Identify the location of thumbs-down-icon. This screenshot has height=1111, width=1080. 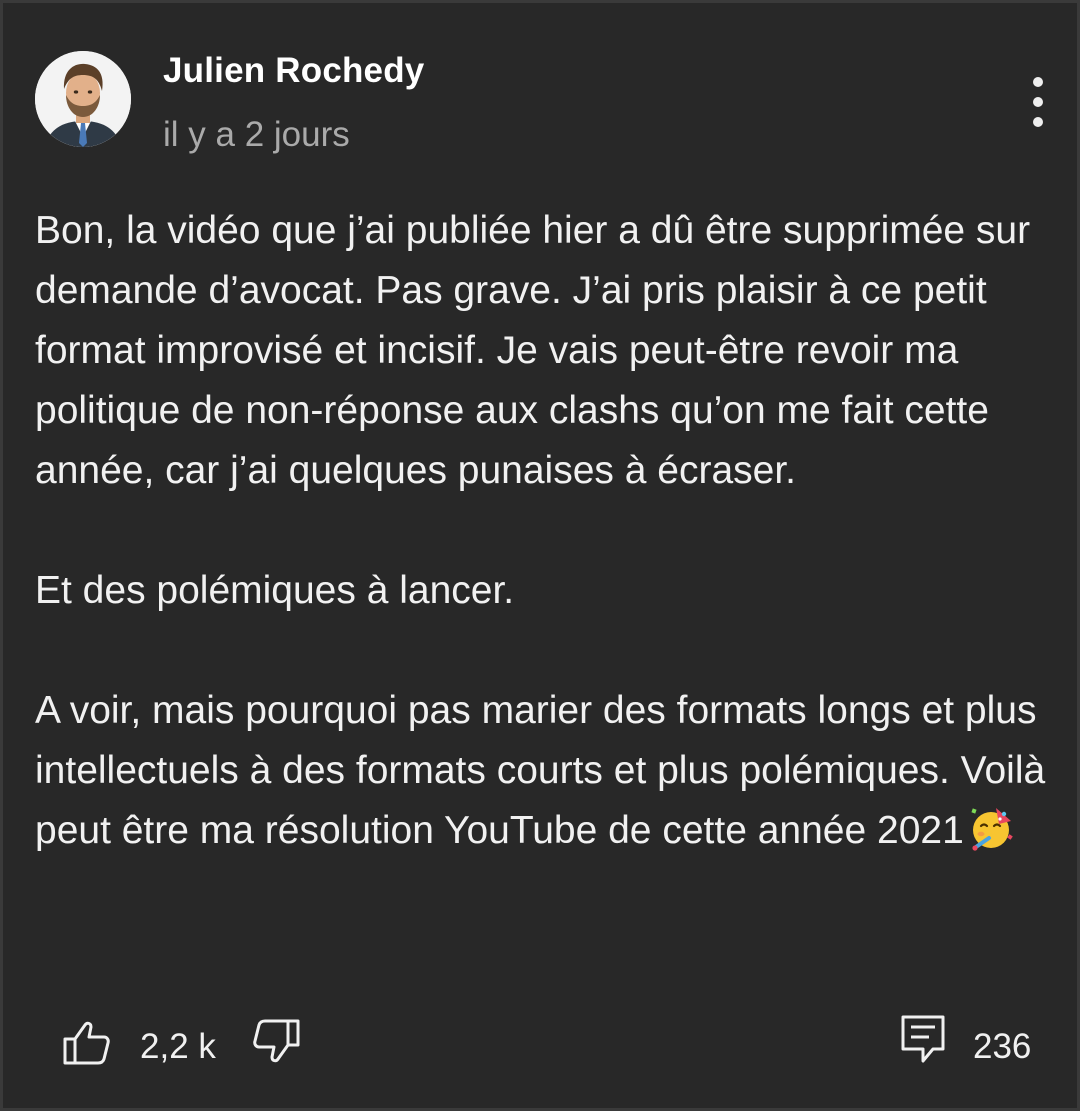
(276, 1041).